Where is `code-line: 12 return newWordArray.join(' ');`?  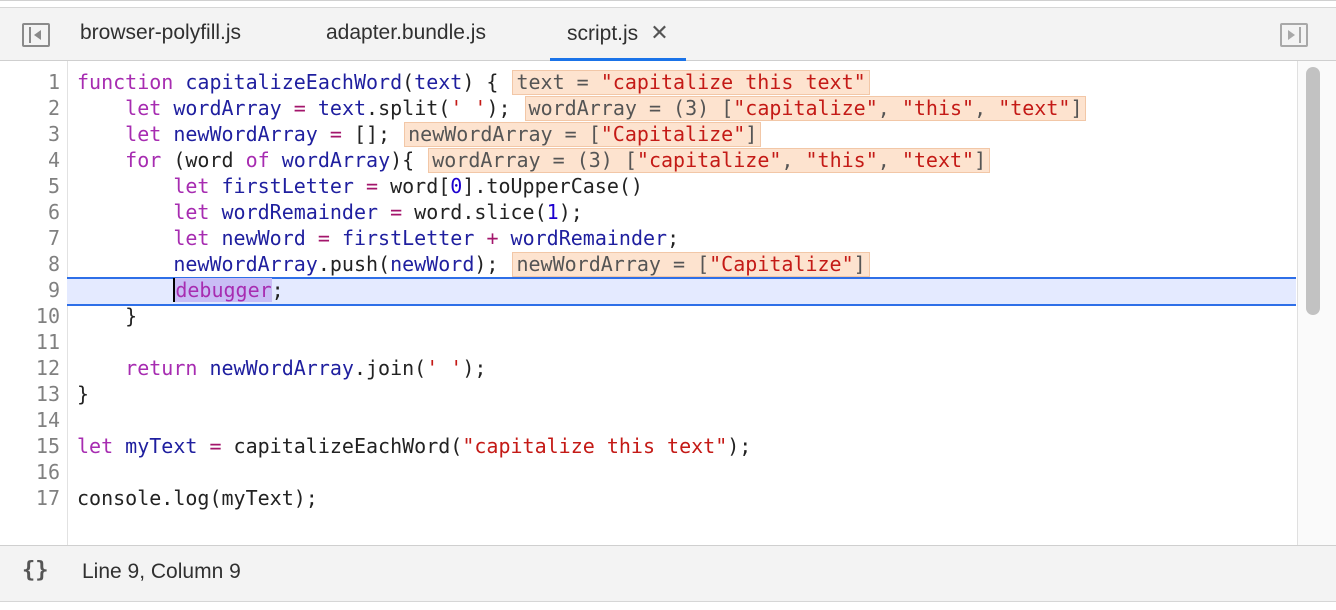
code-line: 12 return newWordArray.join(' '); is located at coordinates (648, 368).